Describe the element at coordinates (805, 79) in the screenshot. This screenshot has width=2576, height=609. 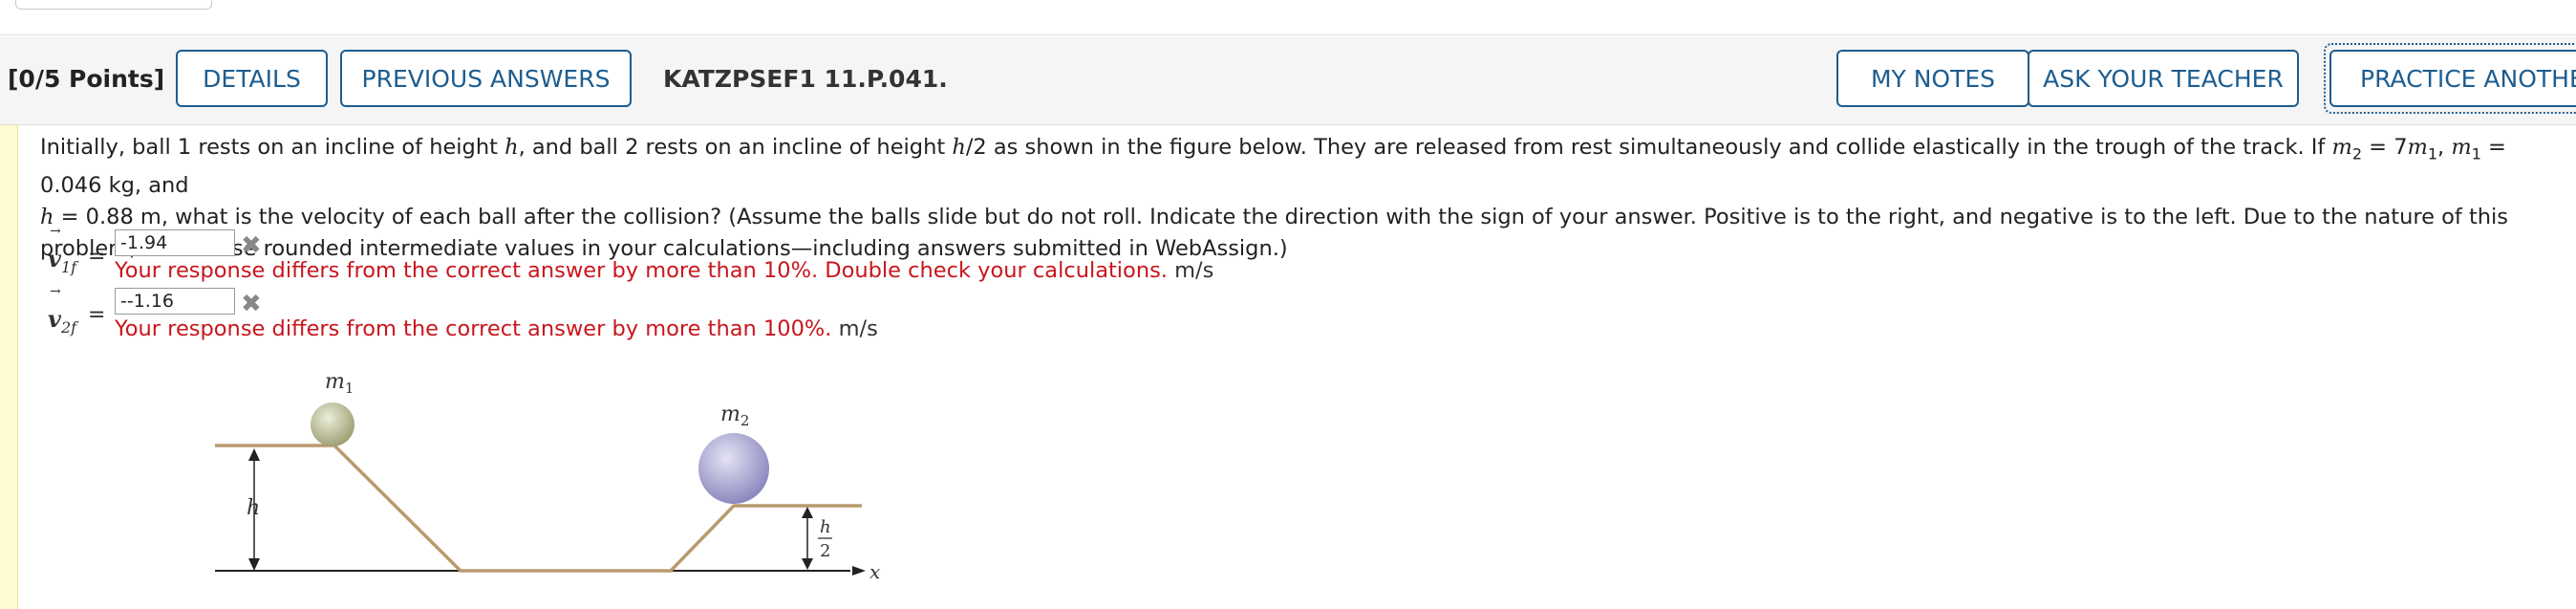
I see `question-id: KATZPSEF1 11.P.041.` at that location.